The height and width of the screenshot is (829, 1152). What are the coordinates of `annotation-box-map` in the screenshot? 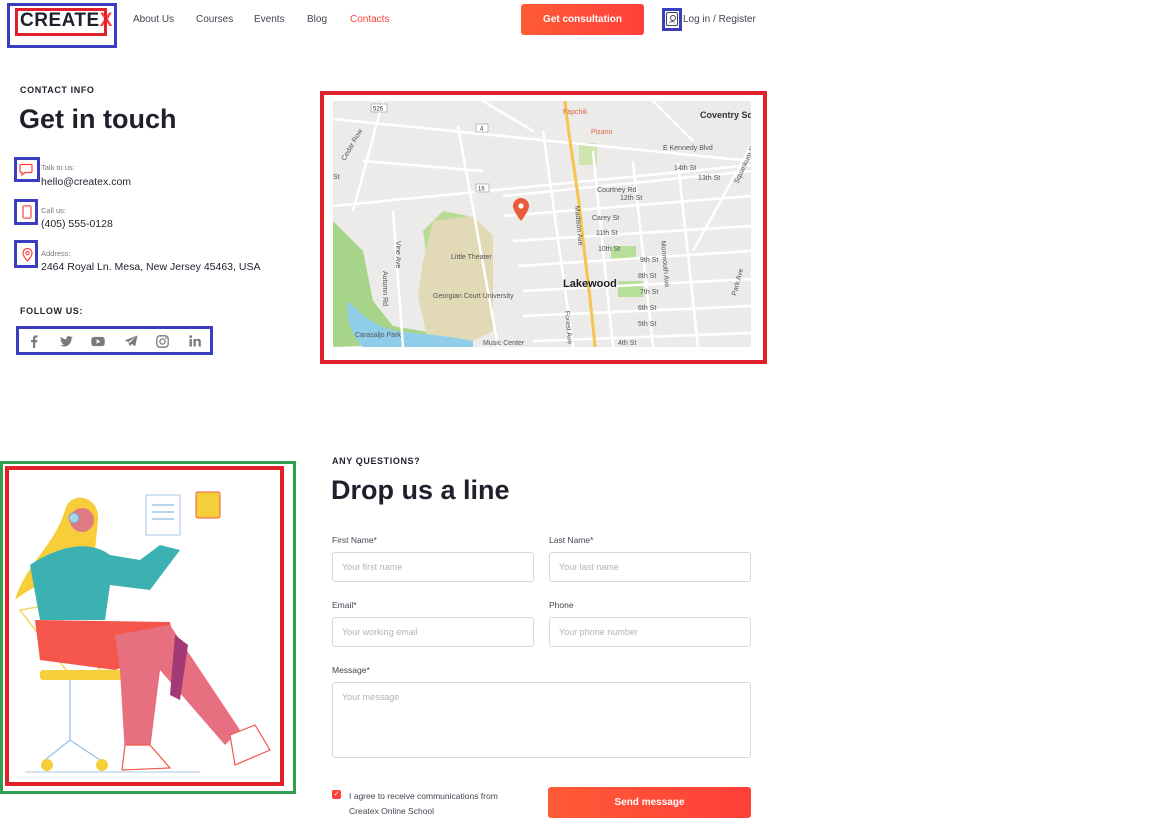 It's located at (543, 227).